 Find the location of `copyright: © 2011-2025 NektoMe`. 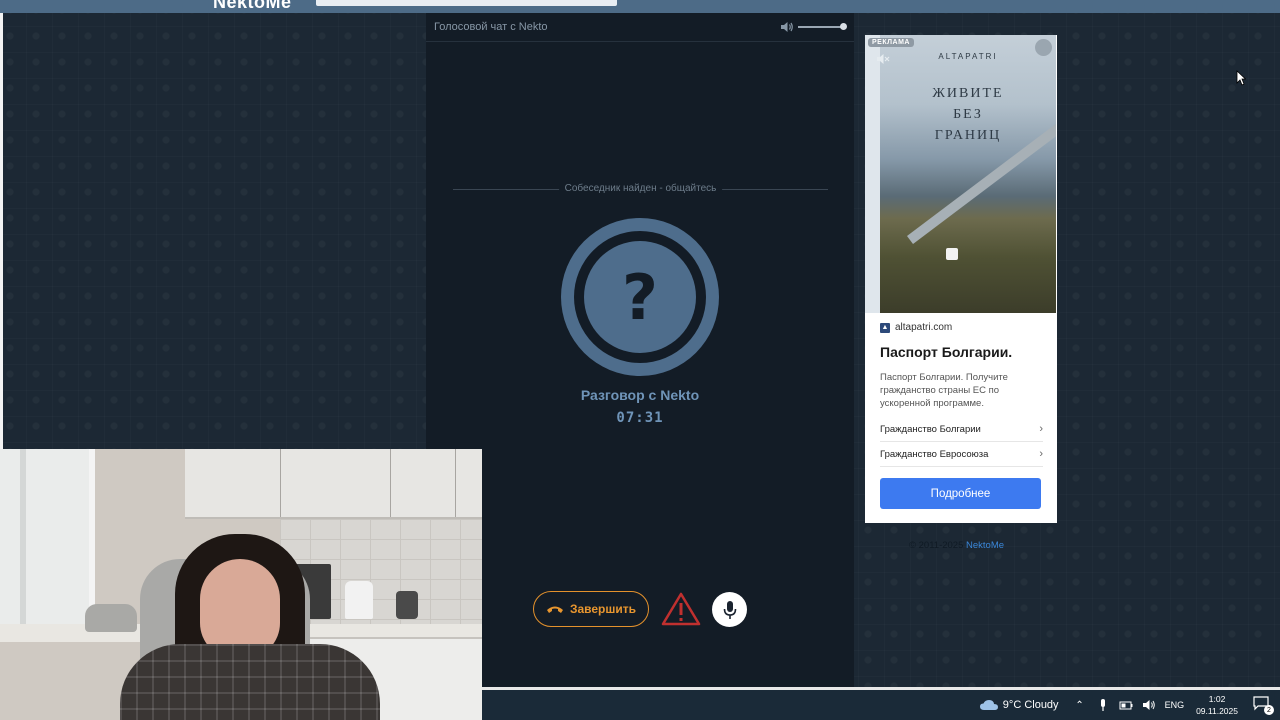

copyright: © 2011-2025 NektoMe is located at coordinates (956, 545).